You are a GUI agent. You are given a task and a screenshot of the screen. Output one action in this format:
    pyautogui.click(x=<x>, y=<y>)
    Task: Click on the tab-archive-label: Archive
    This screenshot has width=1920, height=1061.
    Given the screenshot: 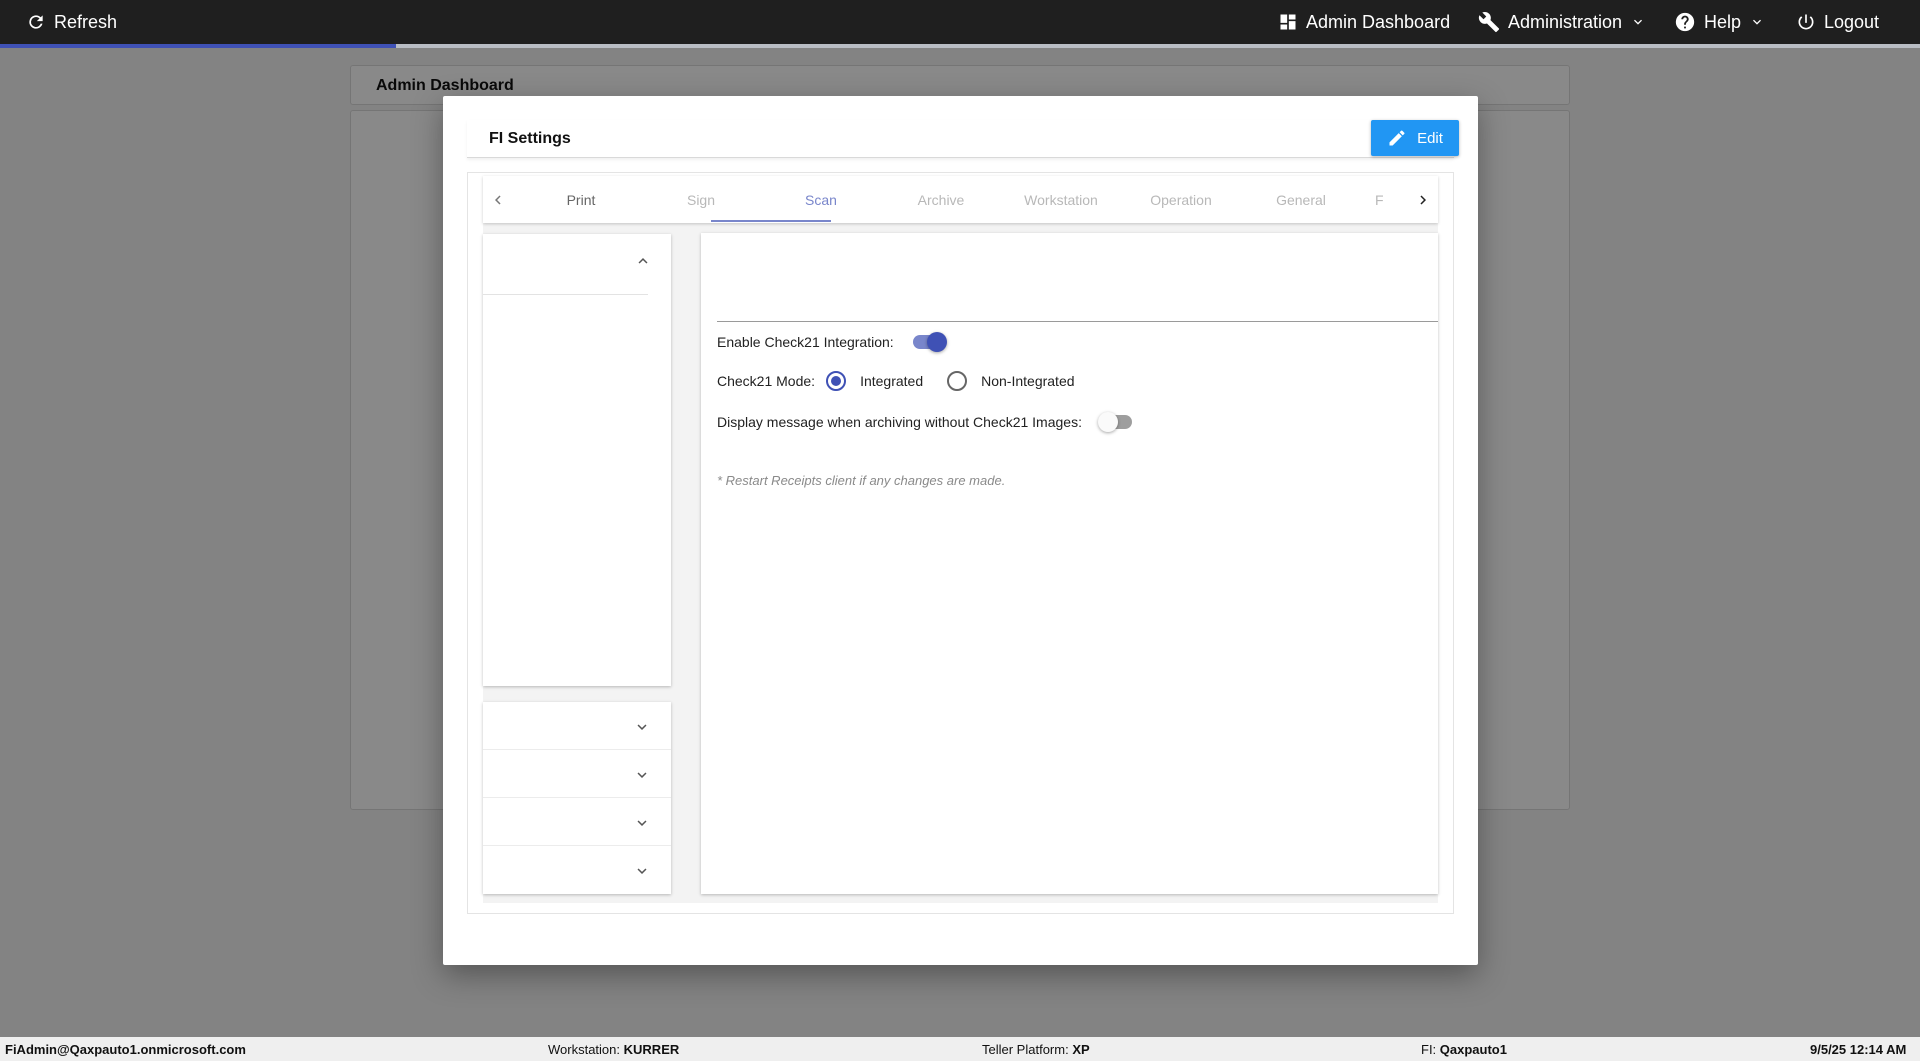 What is the action you would take?
    pyautogui.click(x=941, y=199)
    